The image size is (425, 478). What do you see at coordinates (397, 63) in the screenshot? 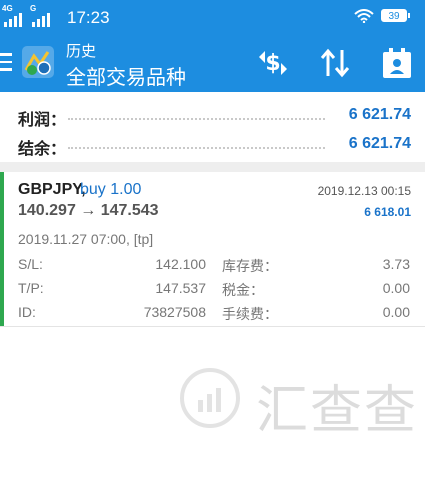
I see `calendar-icon` at bounding box center [397, 63].